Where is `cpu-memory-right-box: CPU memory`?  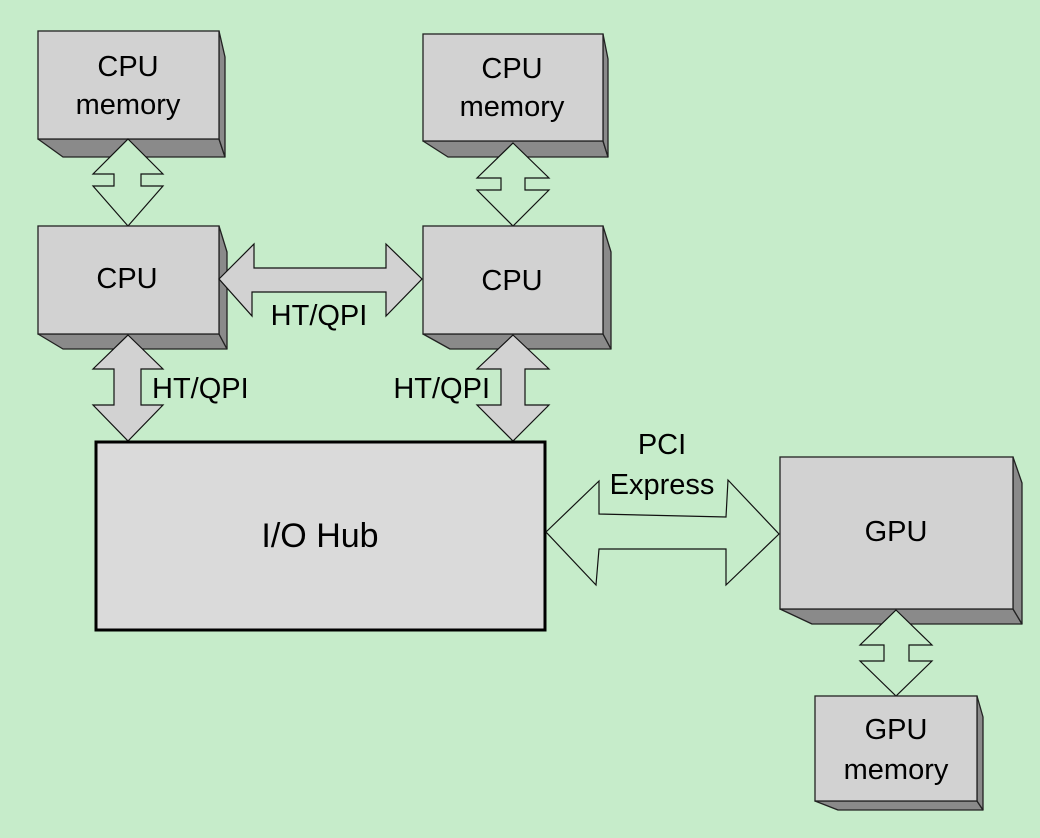
cpu-memory-right-box: CPU memory is located at coordinates (515, 95).